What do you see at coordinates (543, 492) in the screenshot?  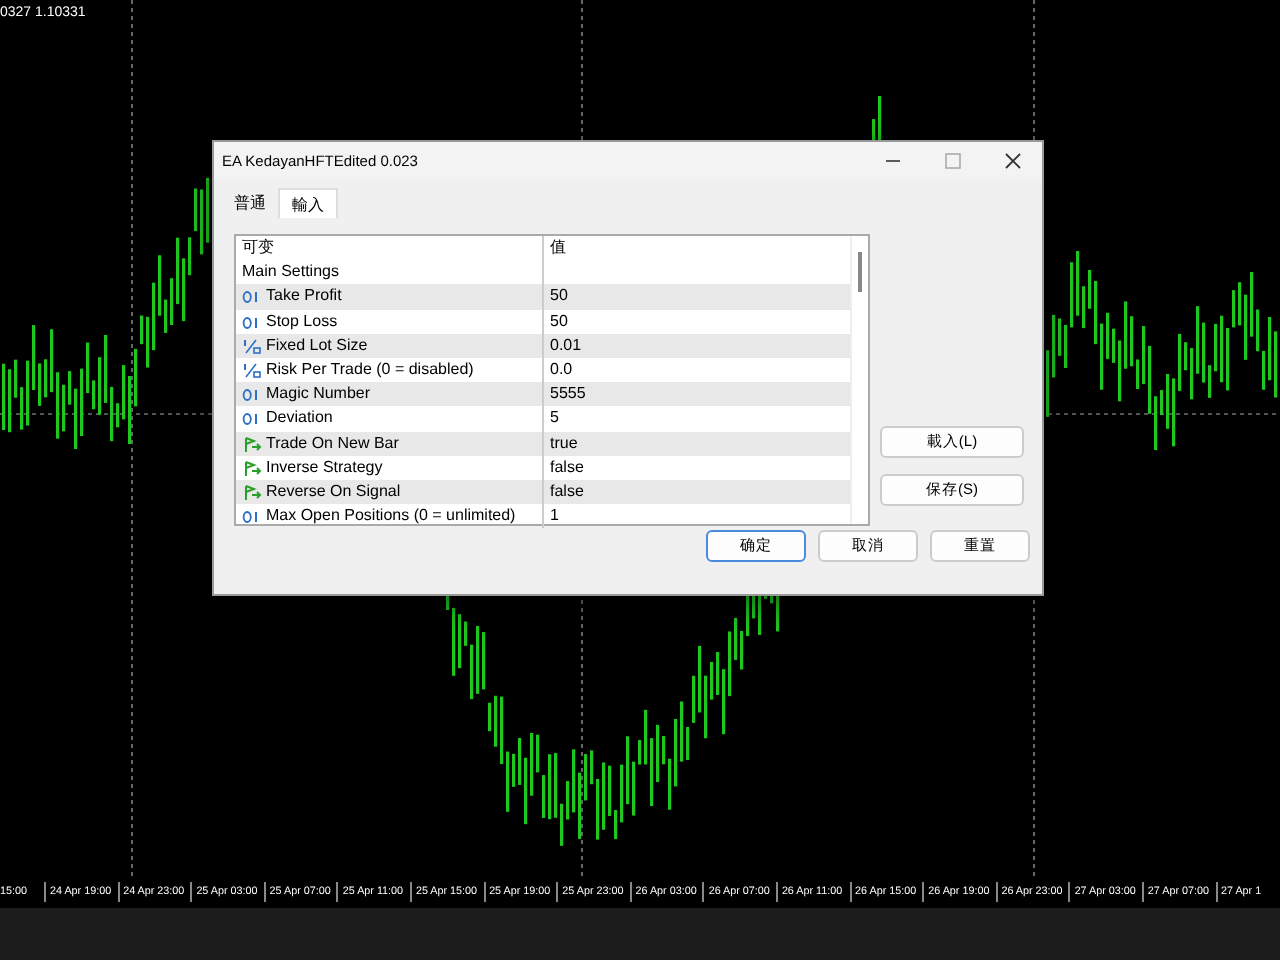 I see `table-row: Reverse On Signal false` at bounding box center [543, 492].